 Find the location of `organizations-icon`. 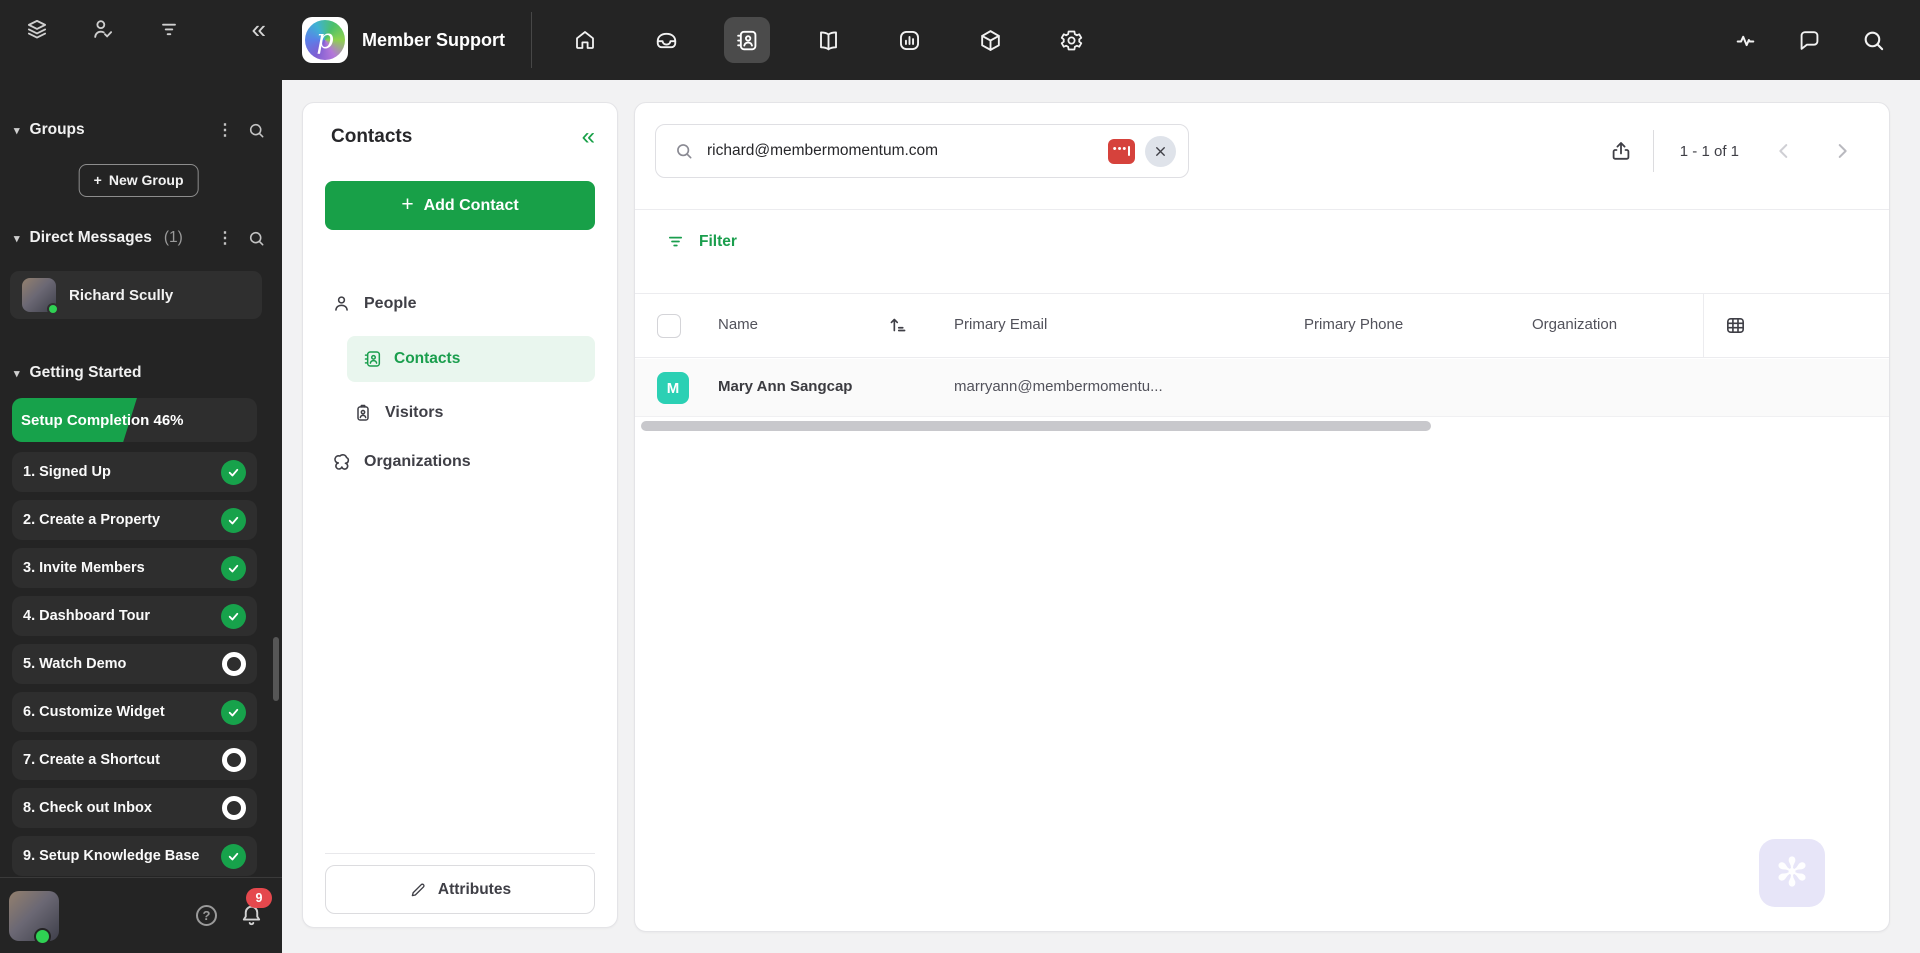

organizations-icon is located at coordinates (341, 461).